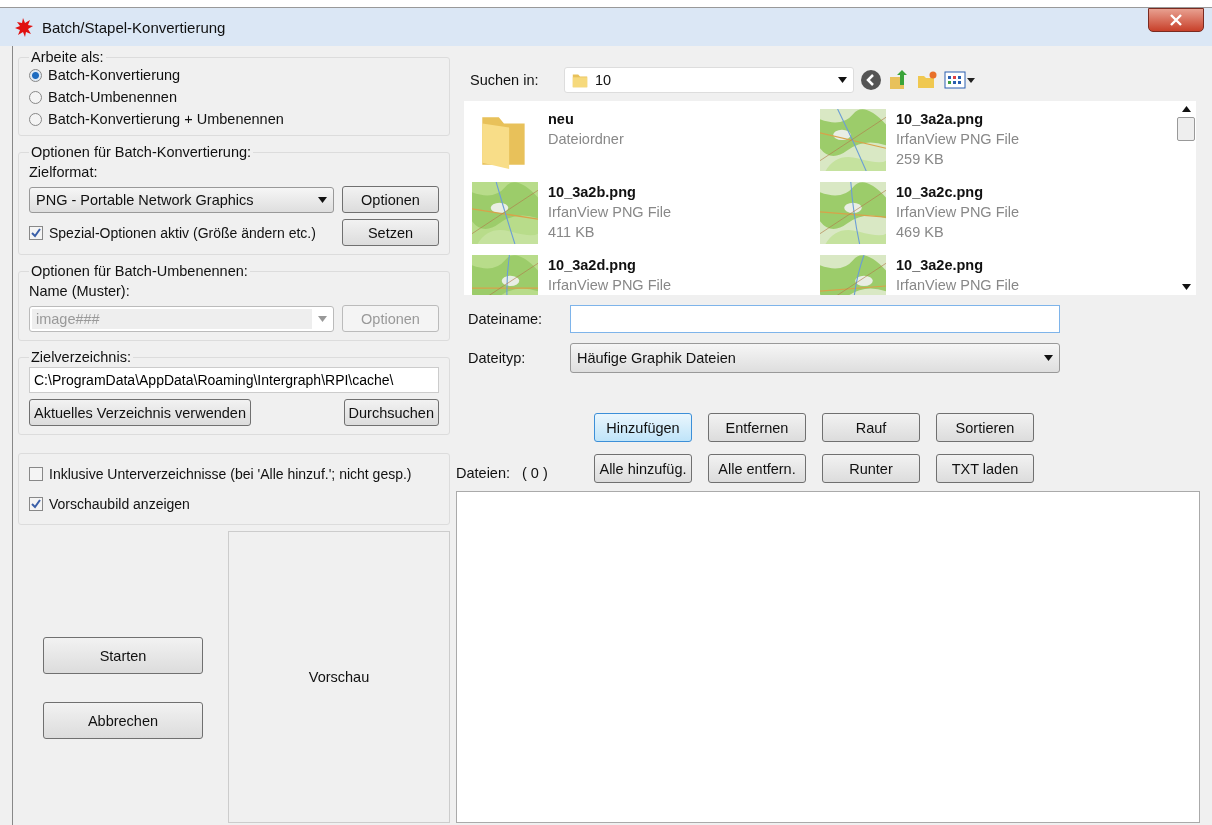  Describe the element at coordinates (927, 80) in the screenshot. I see `new-folder-icon` at that location.